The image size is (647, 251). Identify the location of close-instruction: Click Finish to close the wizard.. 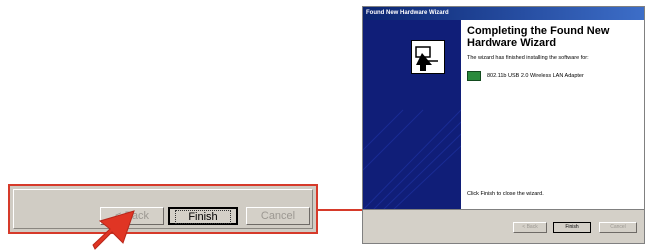
(505, 194).